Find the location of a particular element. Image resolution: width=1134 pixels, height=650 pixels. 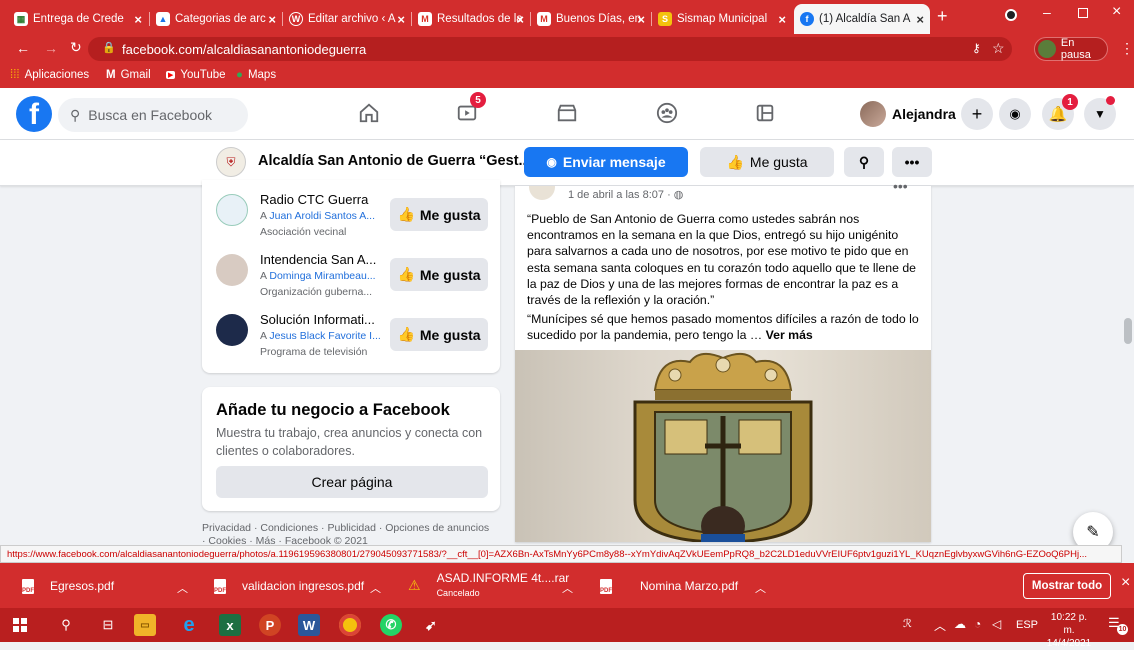

groups-icon is located at coordinates (667, 113).